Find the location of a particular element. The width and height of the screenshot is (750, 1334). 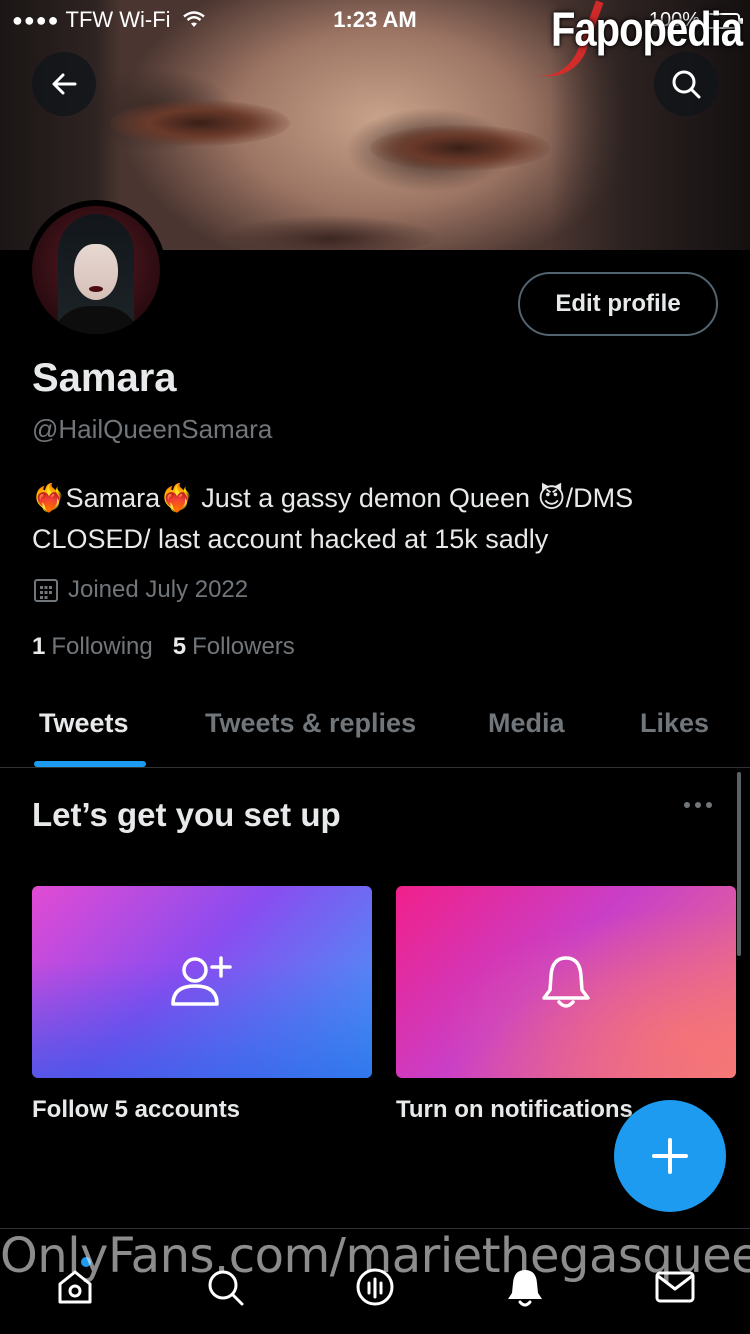

arrow-left-icon is located at coordinates (64, 84).